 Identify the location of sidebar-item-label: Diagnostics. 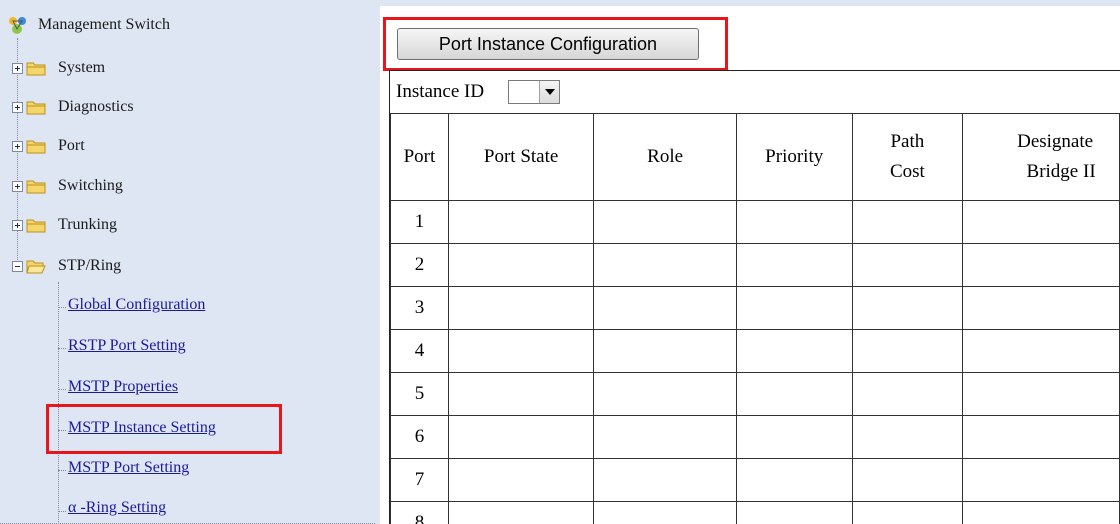
(96, 106).